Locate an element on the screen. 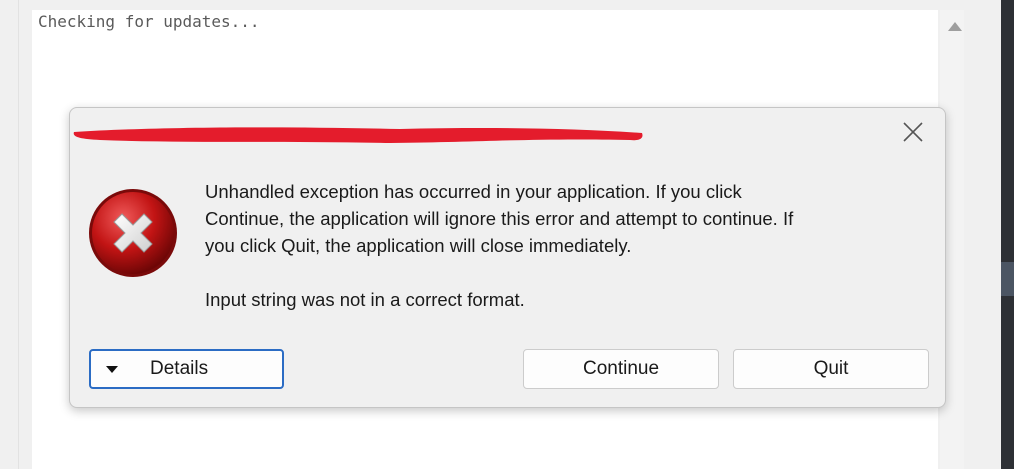  error-icon is located at coordinates (133, 233).